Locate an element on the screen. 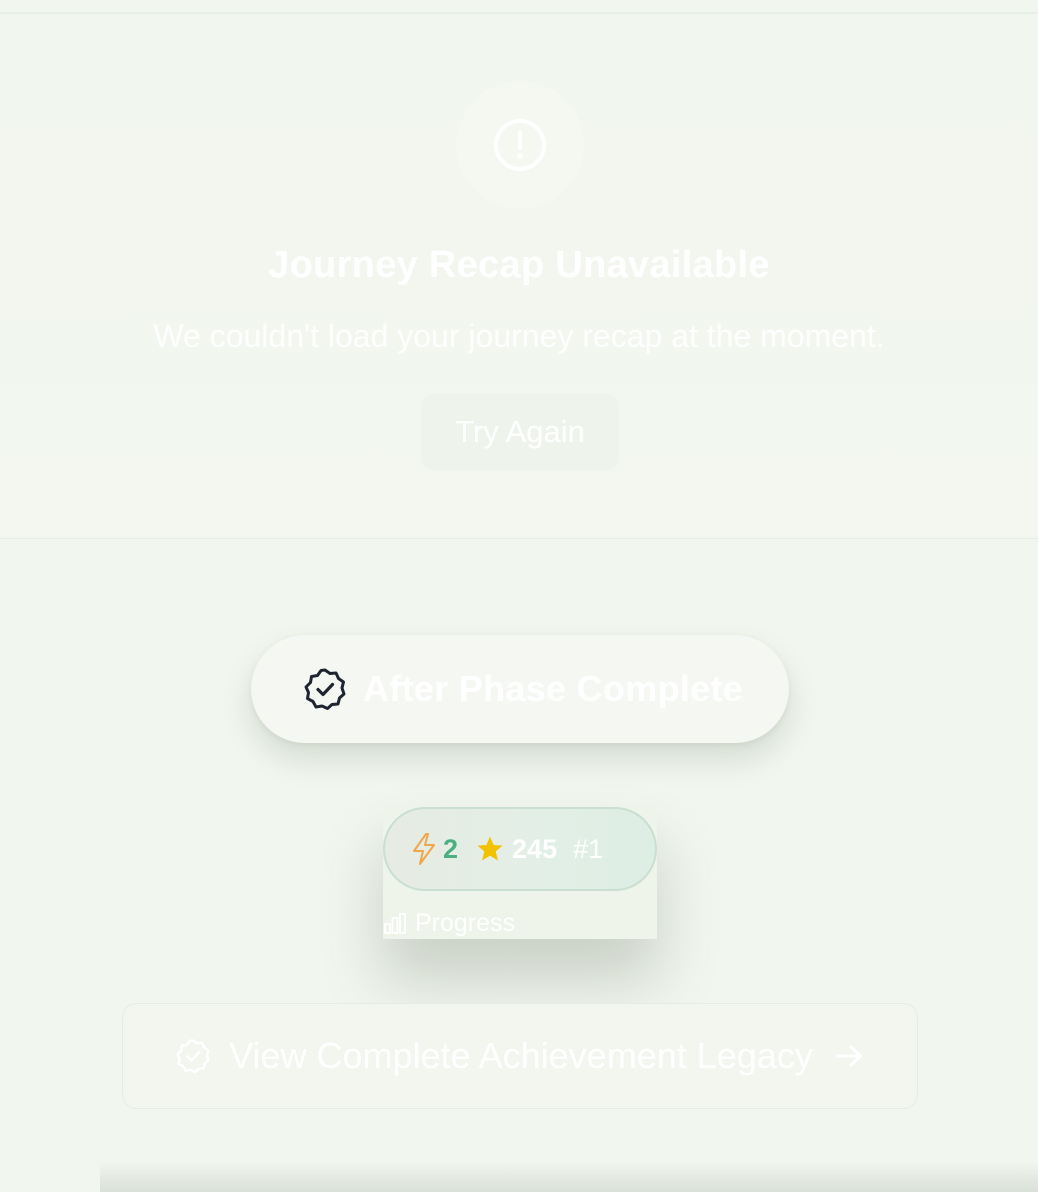  progress-link: Progress is located at coordinates (449, 923).